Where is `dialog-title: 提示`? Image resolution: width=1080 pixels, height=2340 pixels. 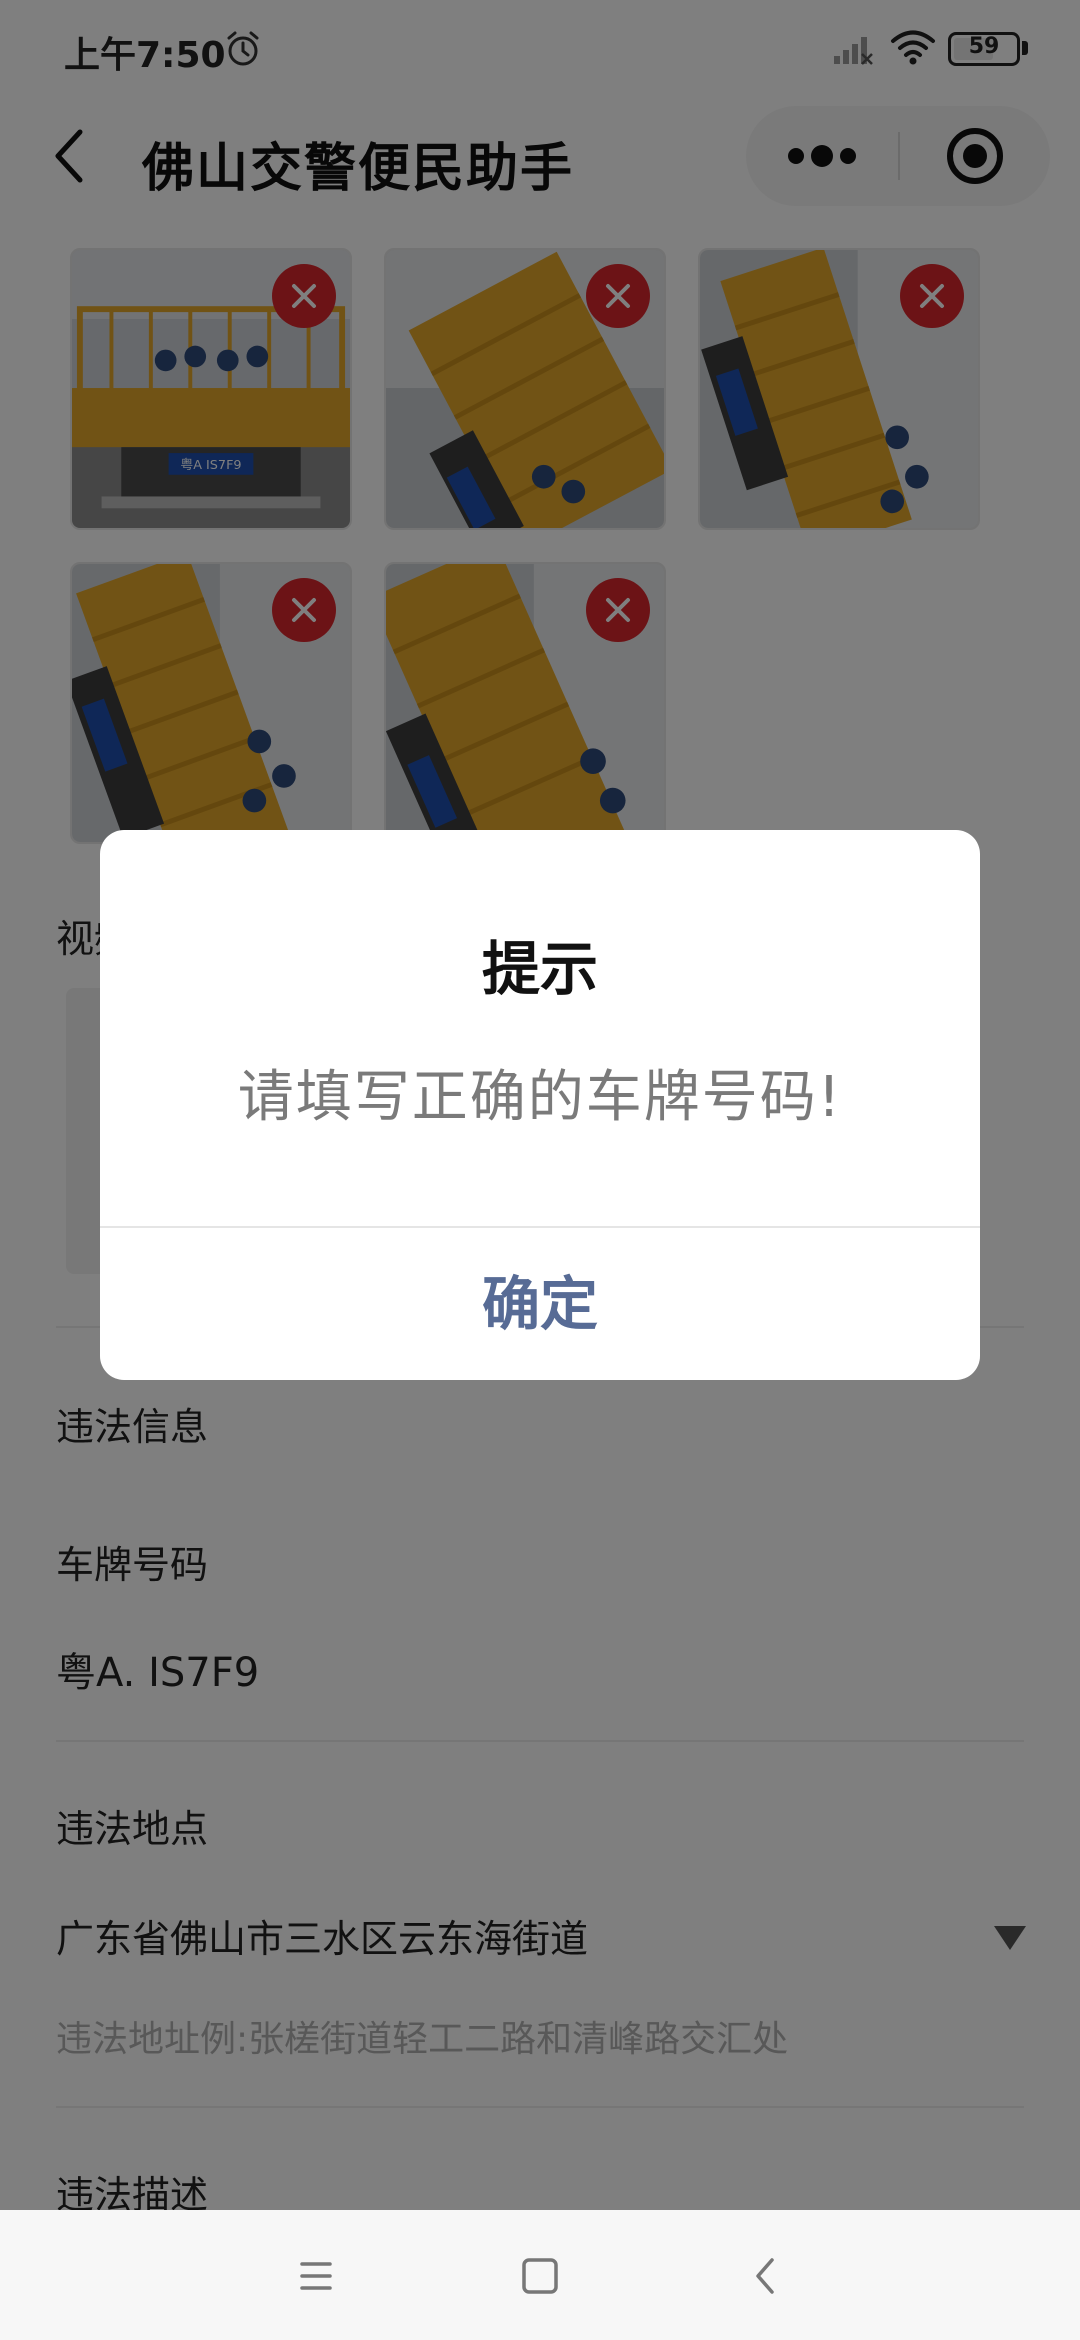 dialog-title: 提示 is located at coordinates (539, 969).